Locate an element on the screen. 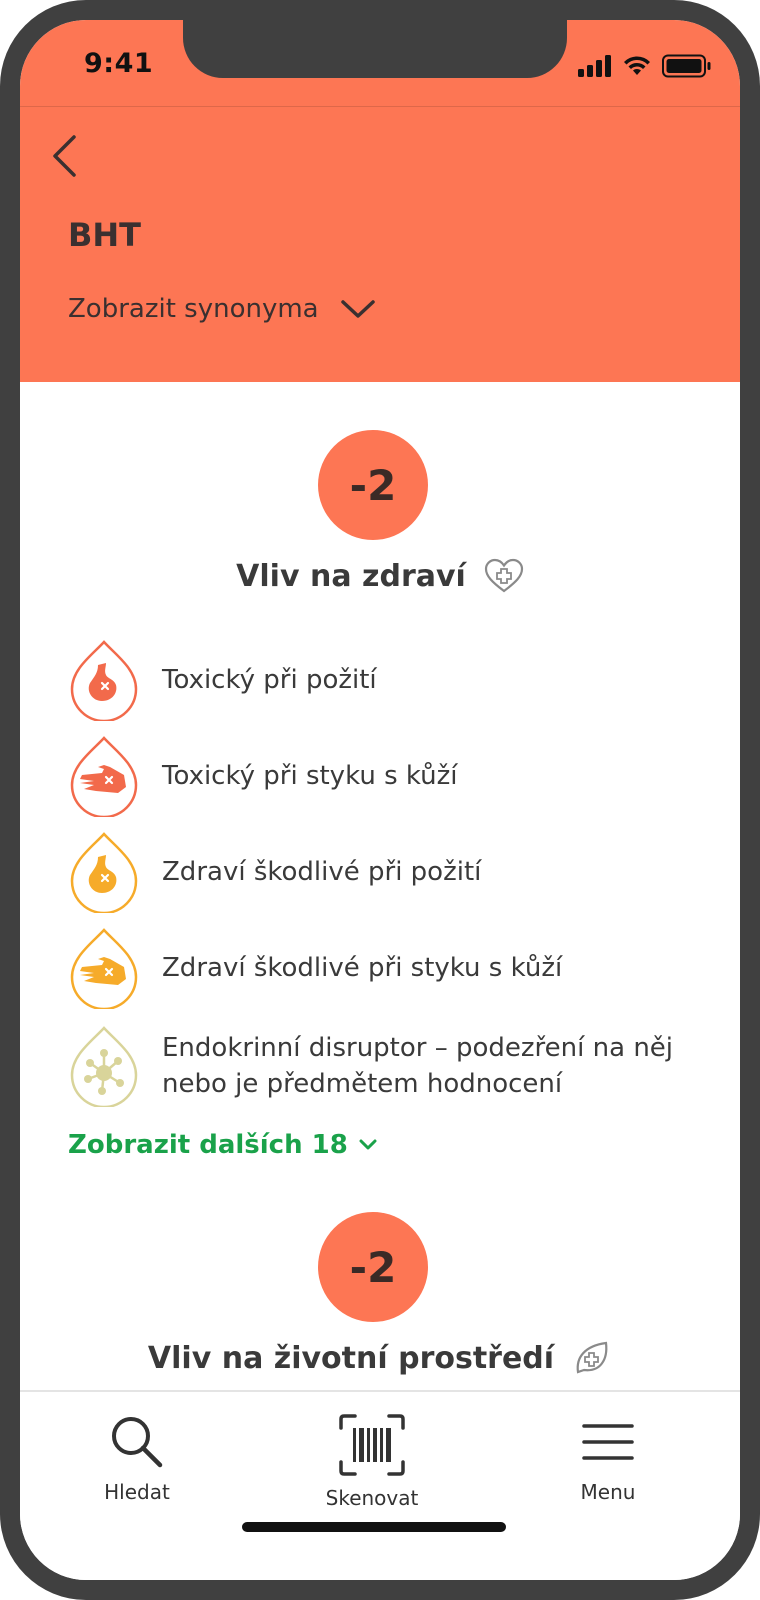 The height and width of the screenshot is (1600, 760). hazard-item: Zdraví škodlivé při styku s kůží is located at coordinates (388, 968).